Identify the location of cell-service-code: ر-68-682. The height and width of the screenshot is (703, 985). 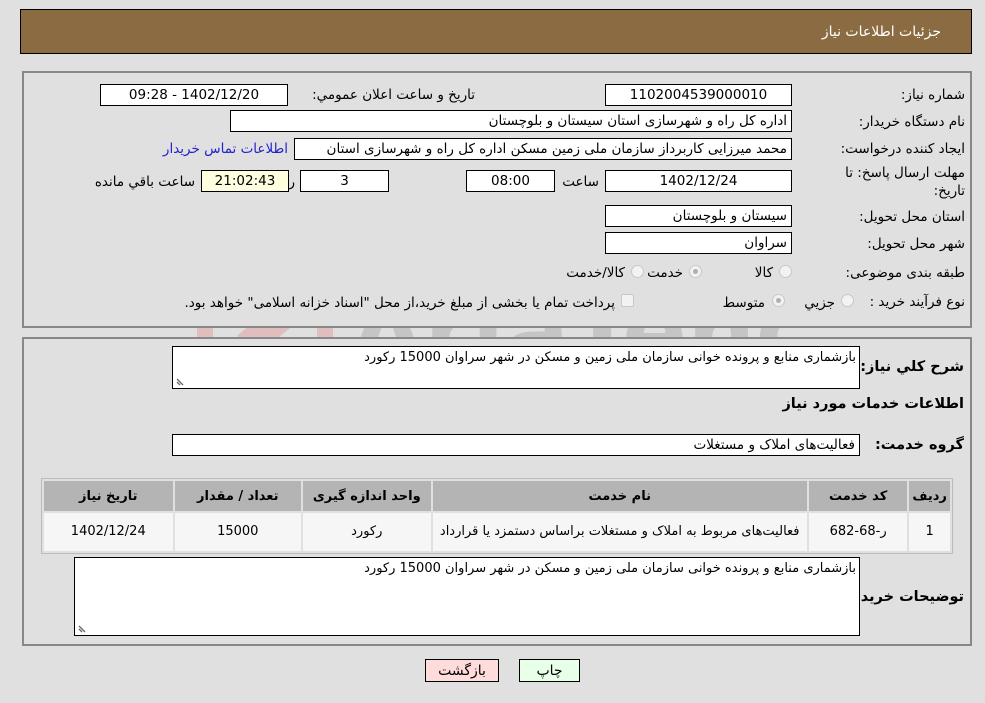
(858, 532).